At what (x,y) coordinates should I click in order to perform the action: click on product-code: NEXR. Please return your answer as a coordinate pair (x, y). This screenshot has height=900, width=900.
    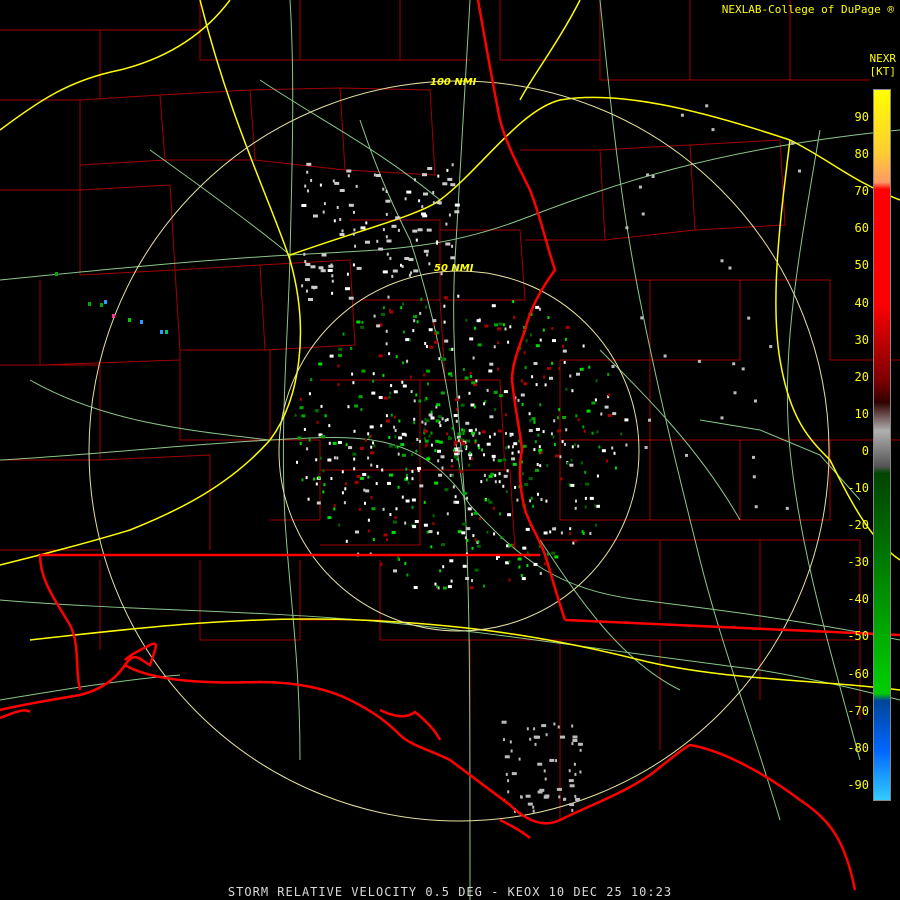
    Looking at the image, I should click on (883, 58).